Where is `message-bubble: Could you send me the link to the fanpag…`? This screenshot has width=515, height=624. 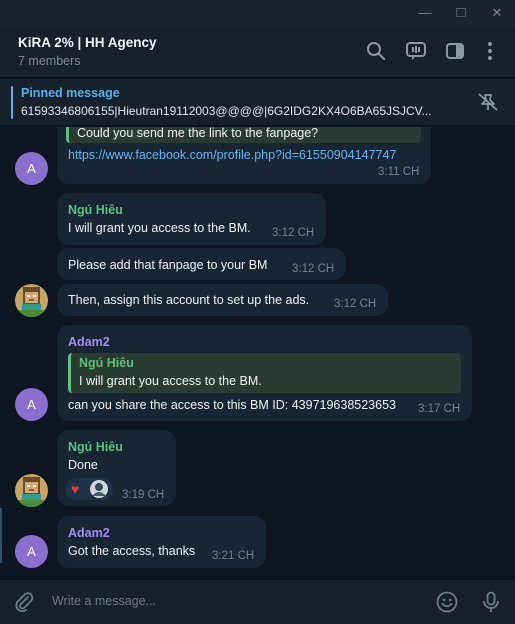
message-bubble: Could you send me the link to the fanpag… is located at coordinates (244, 155).